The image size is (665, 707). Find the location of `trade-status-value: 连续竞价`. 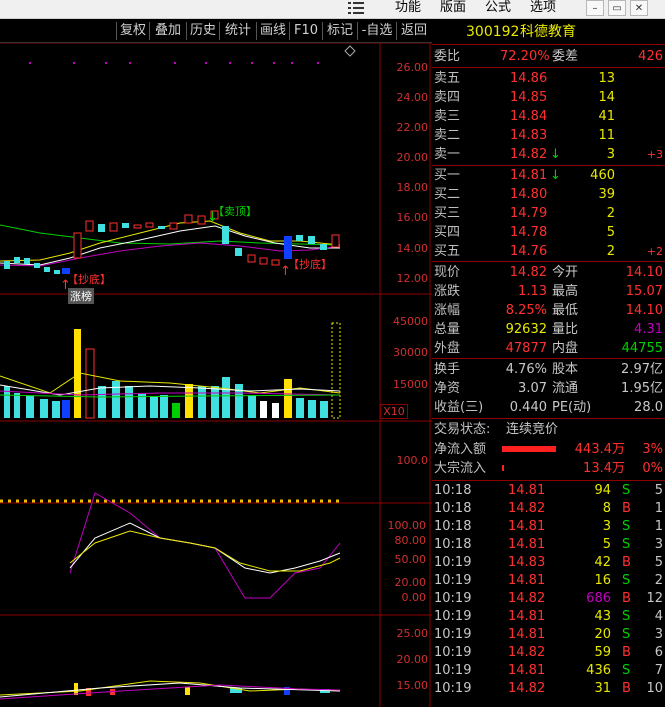

trade-status-value: 连续竞价 is located at coordinates (532, 429).